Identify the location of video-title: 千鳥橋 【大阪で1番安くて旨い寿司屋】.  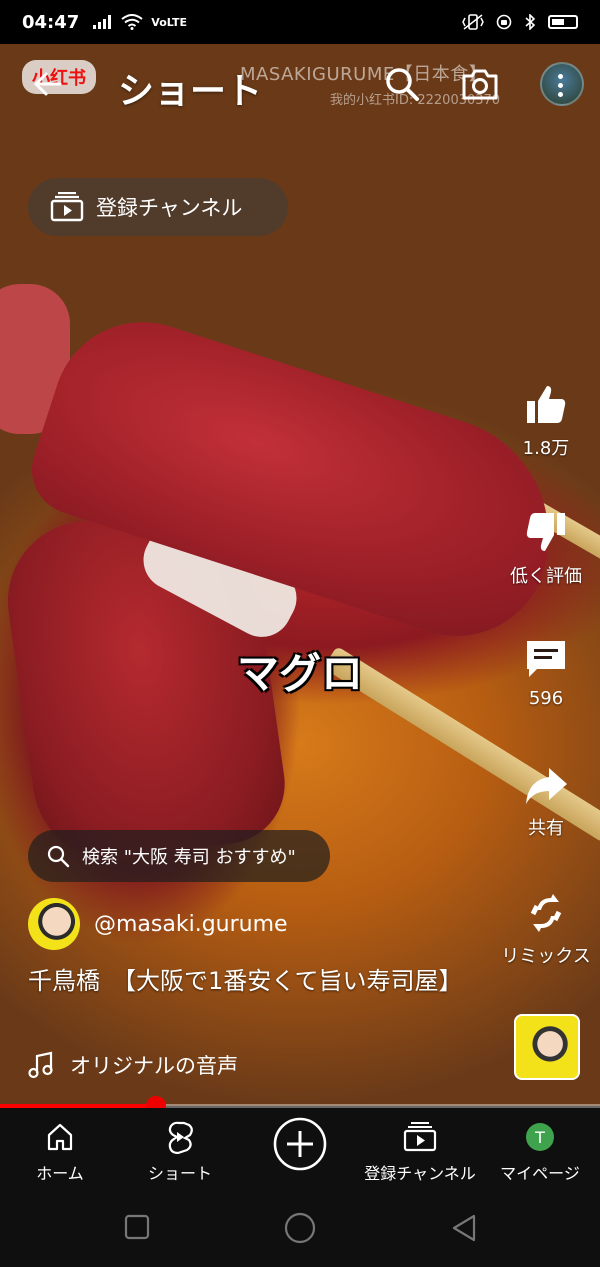
(248, 981).